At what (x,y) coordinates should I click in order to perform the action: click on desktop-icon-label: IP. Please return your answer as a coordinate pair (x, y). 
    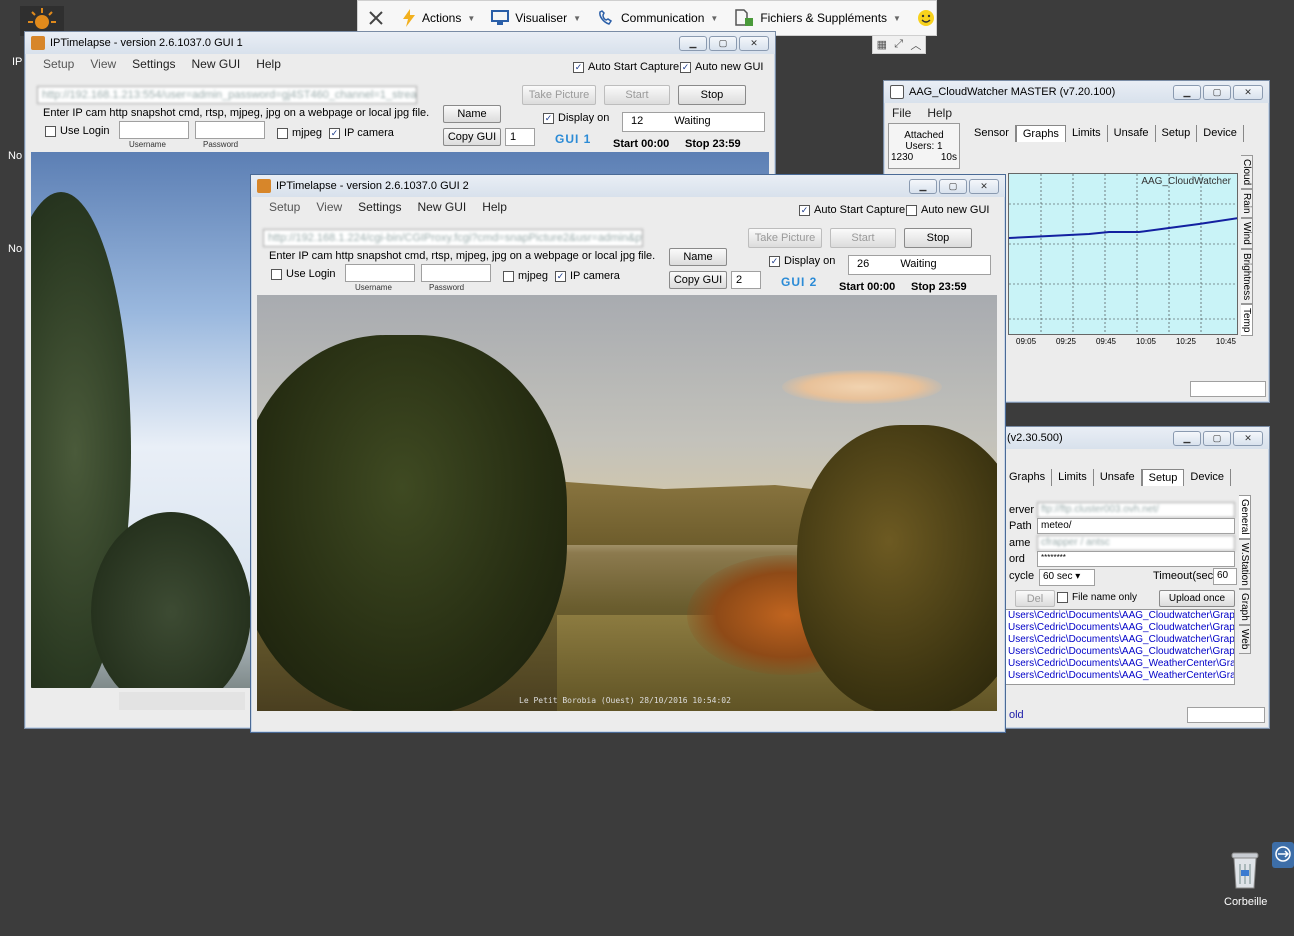
    Looking at the image, I should click on (17, 62).